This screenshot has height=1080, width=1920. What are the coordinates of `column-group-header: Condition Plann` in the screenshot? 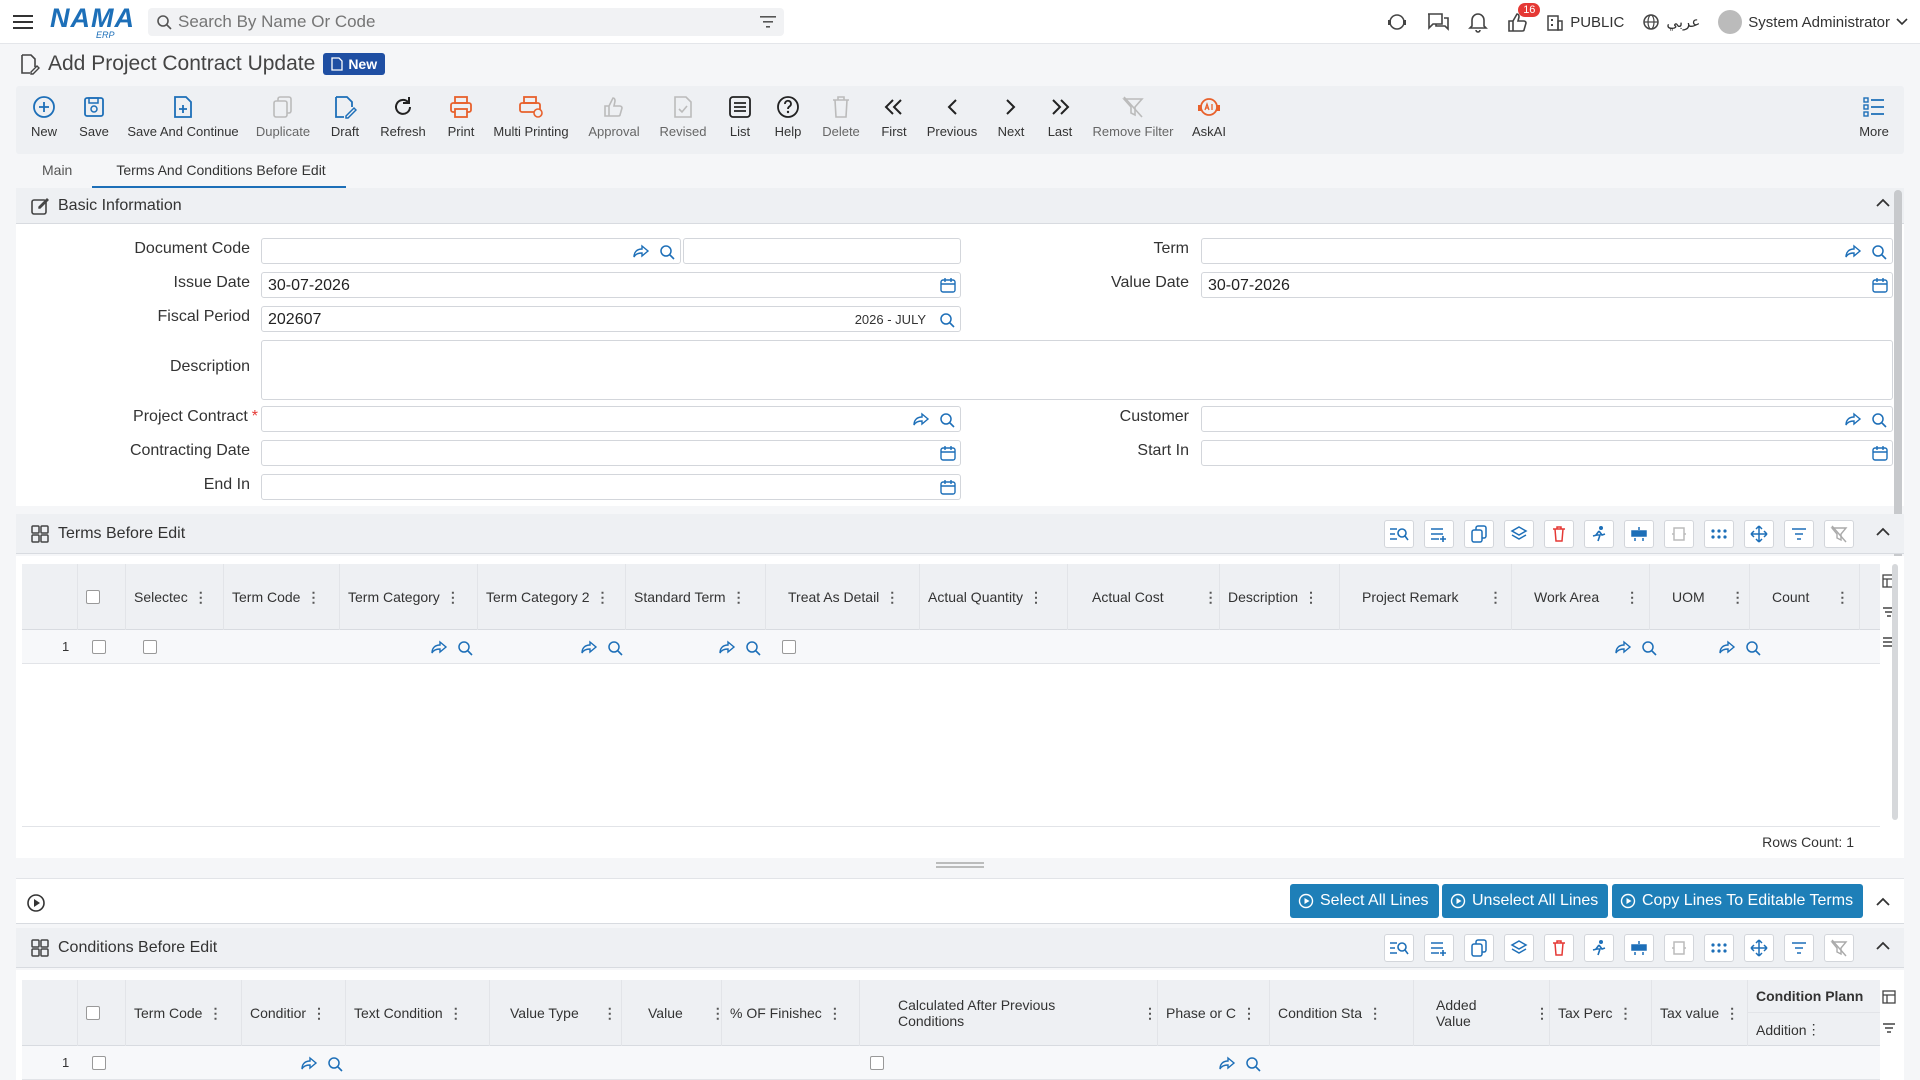 It's located at (1814, 996).